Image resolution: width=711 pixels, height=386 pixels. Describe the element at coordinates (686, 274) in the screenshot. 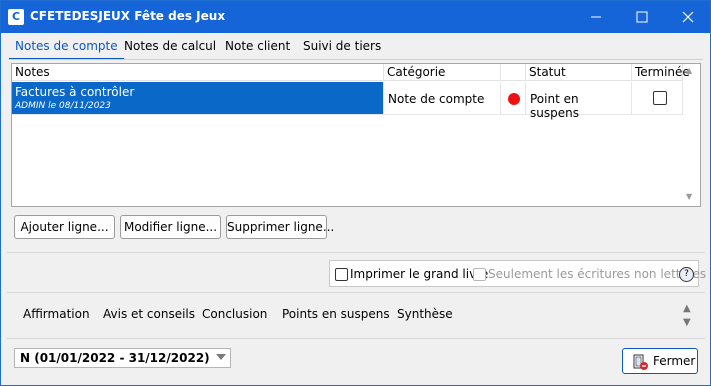

I see `help-icon: ?` at that location.